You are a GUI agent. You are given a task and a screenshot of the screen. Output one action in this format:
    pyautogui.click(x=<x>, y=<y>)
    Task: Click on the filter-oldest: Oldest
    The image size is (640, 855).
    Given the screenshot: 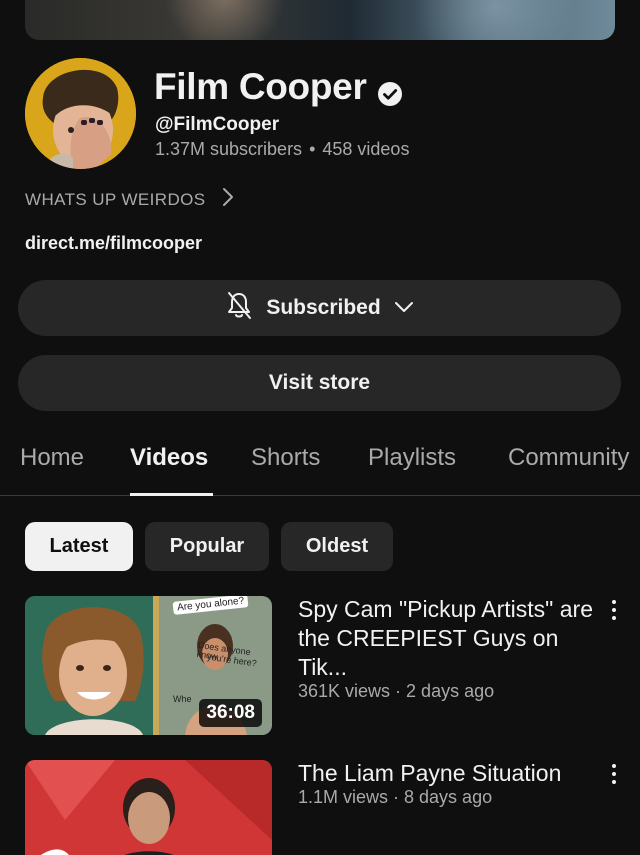 What is the action you would take?
    pyautogui.click(x=337, y=546)
    